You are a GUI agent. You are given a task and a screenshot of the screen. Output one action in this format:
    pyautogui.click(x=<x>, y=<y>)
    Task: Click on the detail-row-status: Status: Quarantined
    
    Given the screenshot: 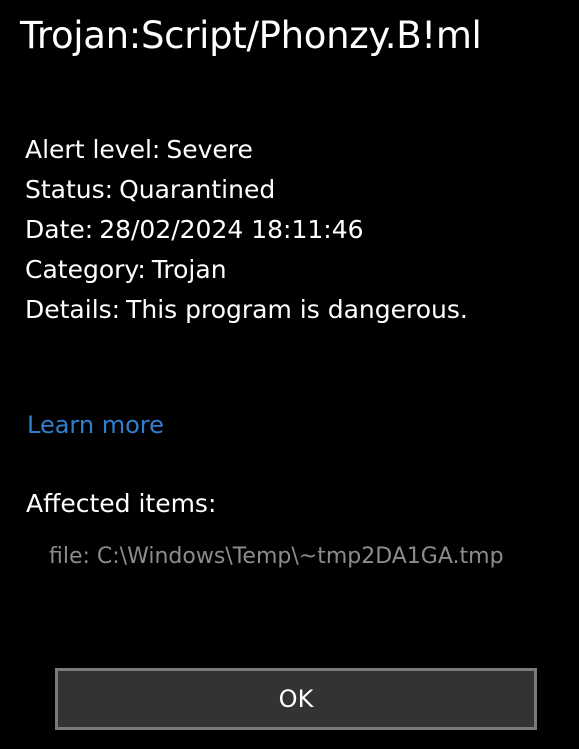 What is the action you would take?
    pyautogui.click(x=246, y=190)
    